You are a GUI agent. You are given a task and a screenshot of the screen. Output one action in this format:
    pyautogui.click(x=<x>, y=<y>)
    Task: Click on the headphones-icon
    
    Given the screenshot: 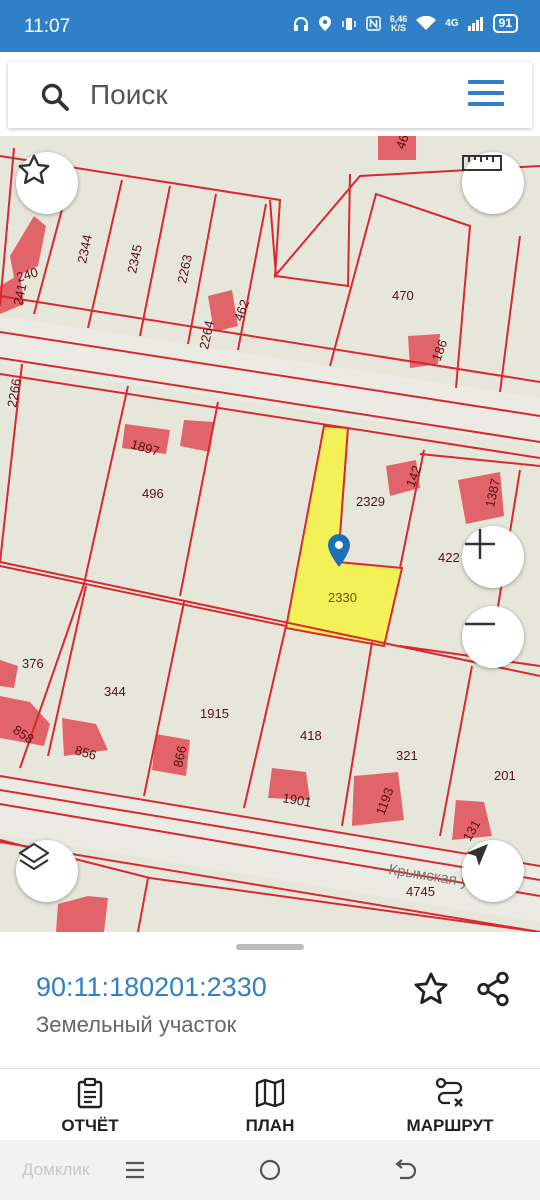 What is the action you would take?
    pyautogui.click(x=300, y=23)
    